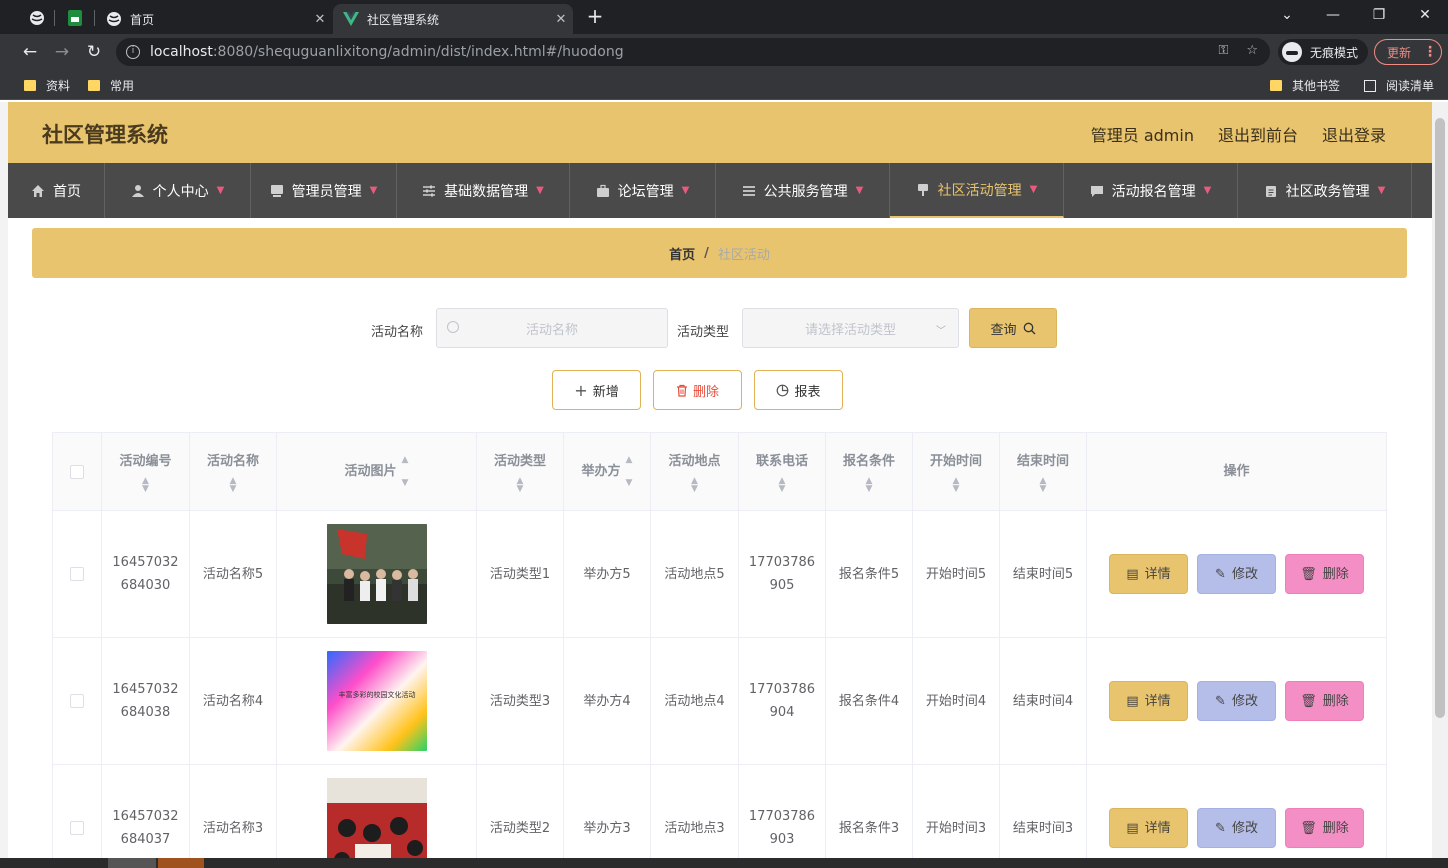 The height and width of the screenshot is (868, 1448). Describe the element at coordinates (1323, 52) in the screenshot. I see `incognito-badge: 无痕模式` at that location.